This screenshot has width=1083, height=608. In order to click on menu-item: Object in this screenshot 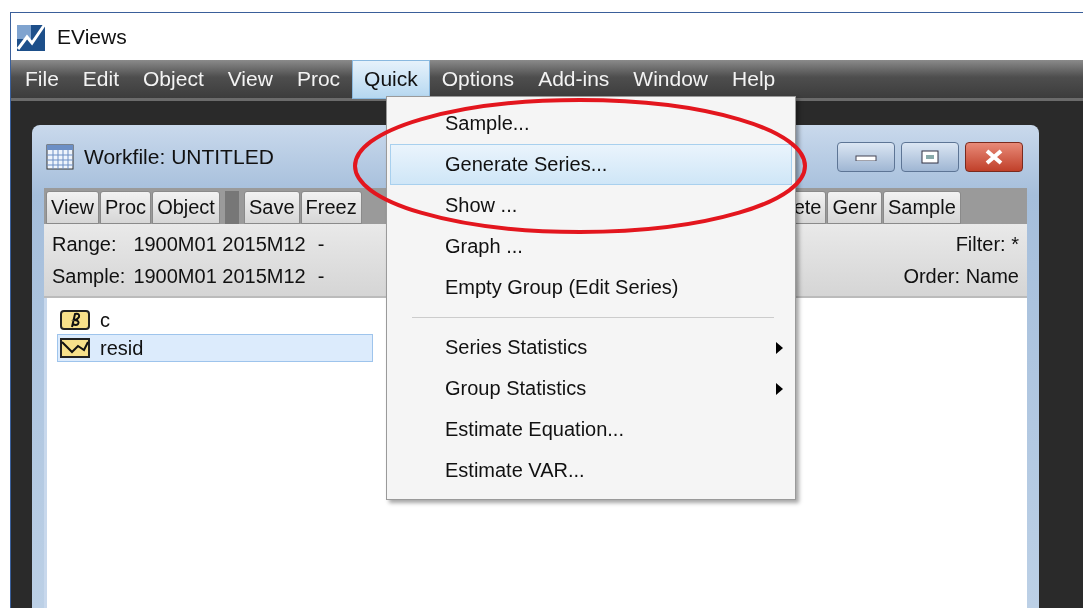, I will do `click(173, 79)`.